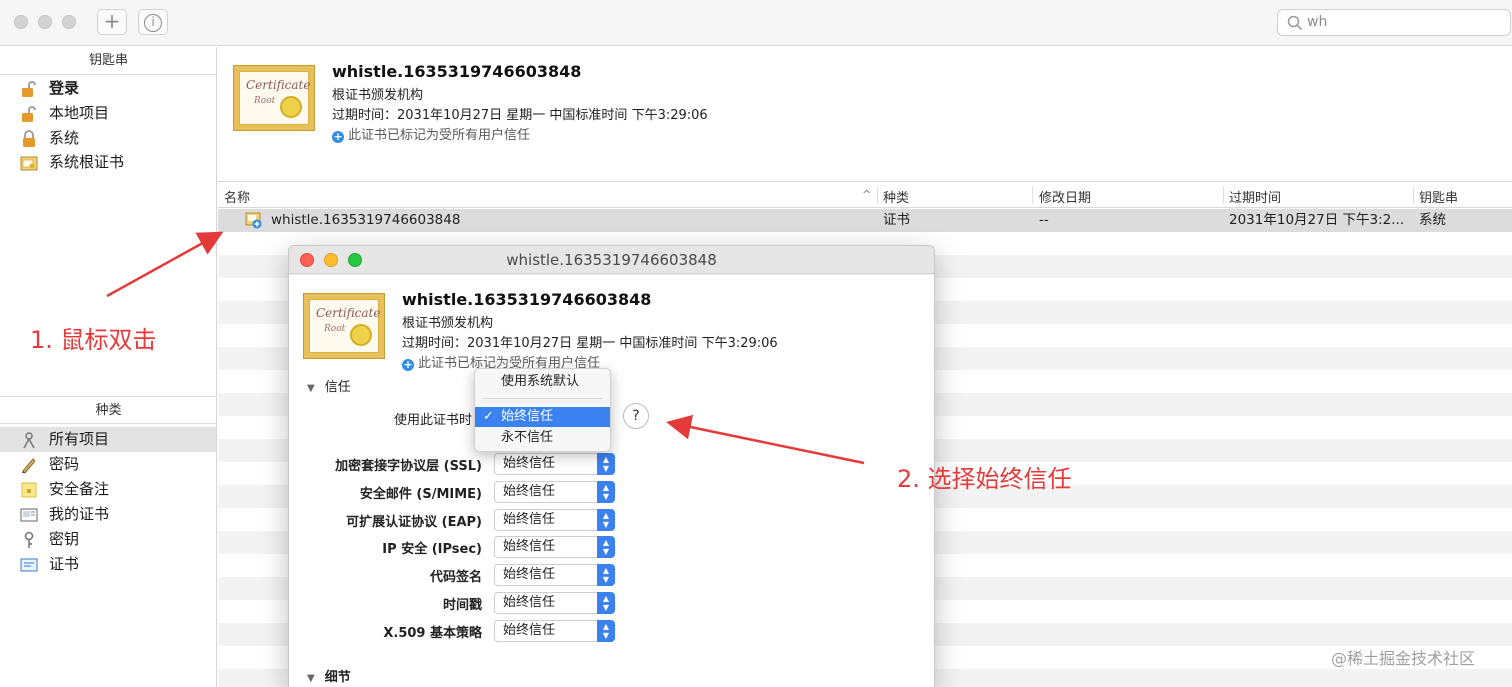 The image size is (1512, 687). What do you see at coordinates (64, 464) in the screenshot?
I see `sidebar-item-label: 密码` at bounding box center [64, 464].